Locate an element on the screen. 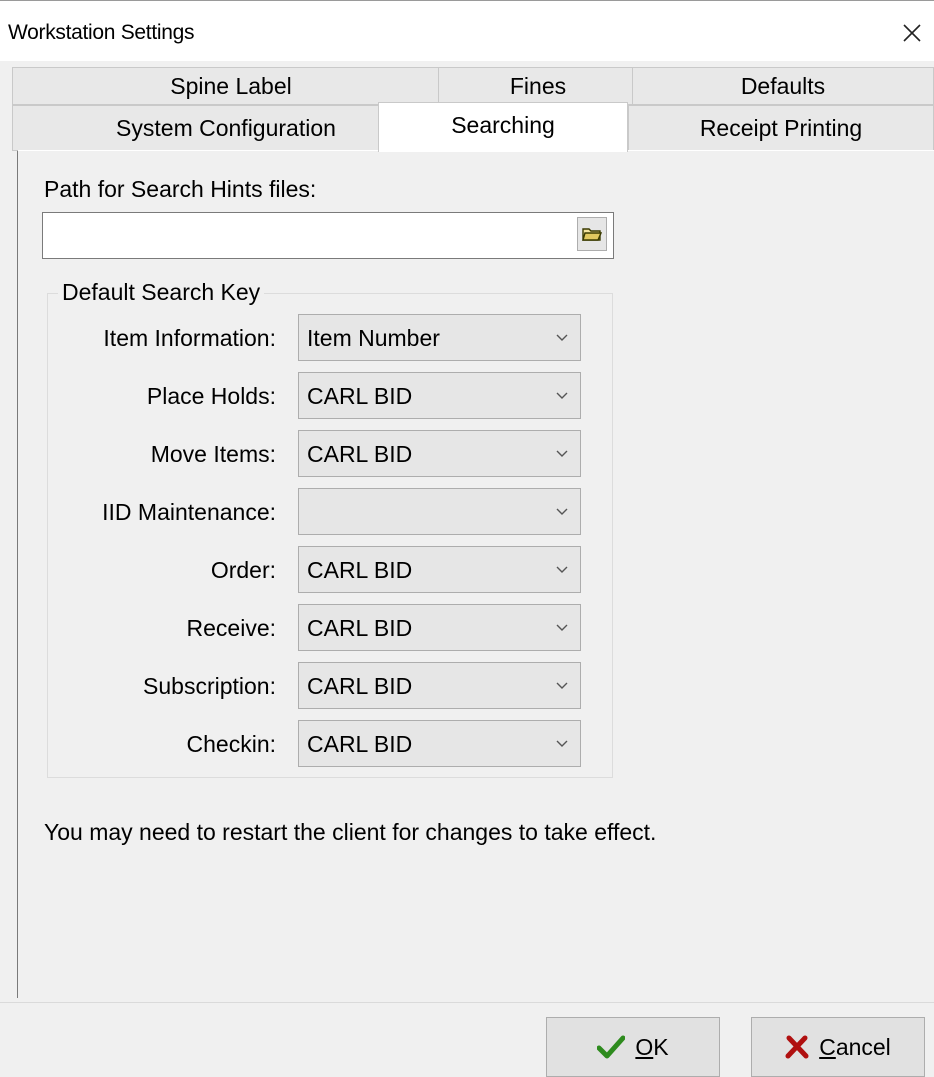 This screenshot has height=1077, width=934. tab-label: Receipt Printing is located at coordinates (781, 127).